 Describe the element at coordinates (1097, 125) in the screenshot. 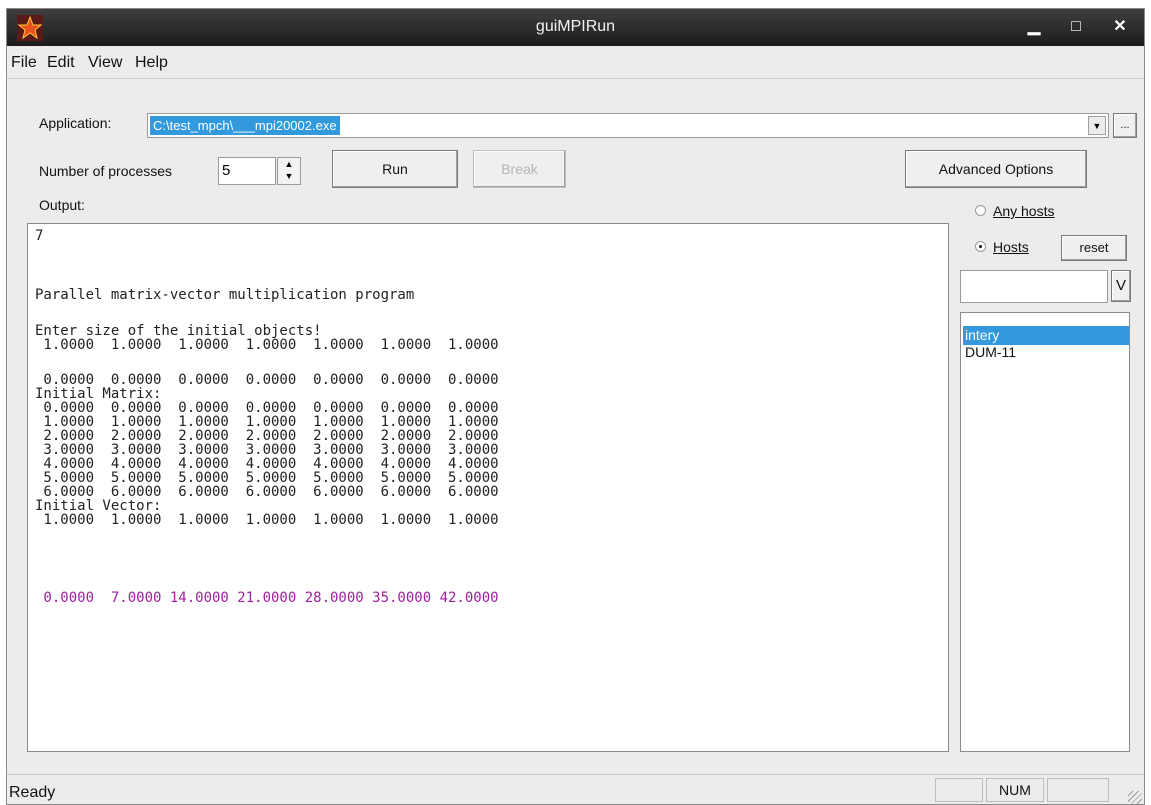

I see `chevron-down-icon: ▼` at that location.